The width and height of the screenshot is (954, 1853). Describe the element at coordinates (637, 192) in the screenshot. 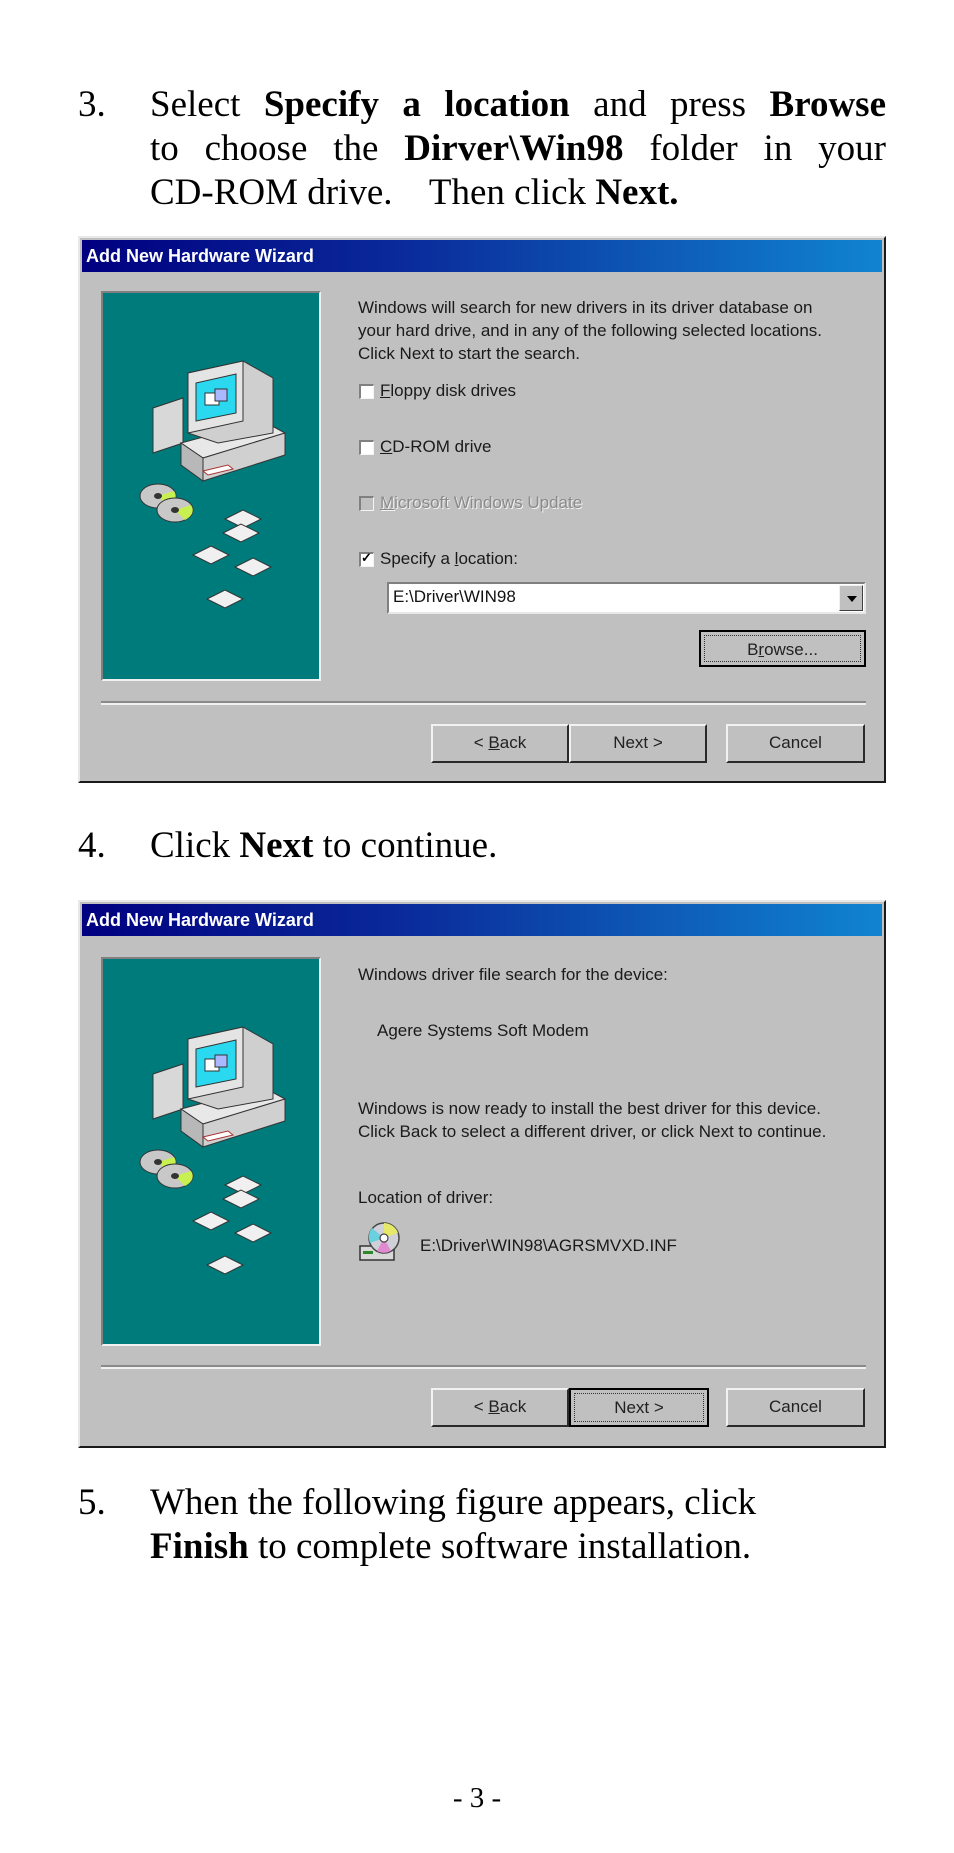

I see `bold-term: Next.` at that location.